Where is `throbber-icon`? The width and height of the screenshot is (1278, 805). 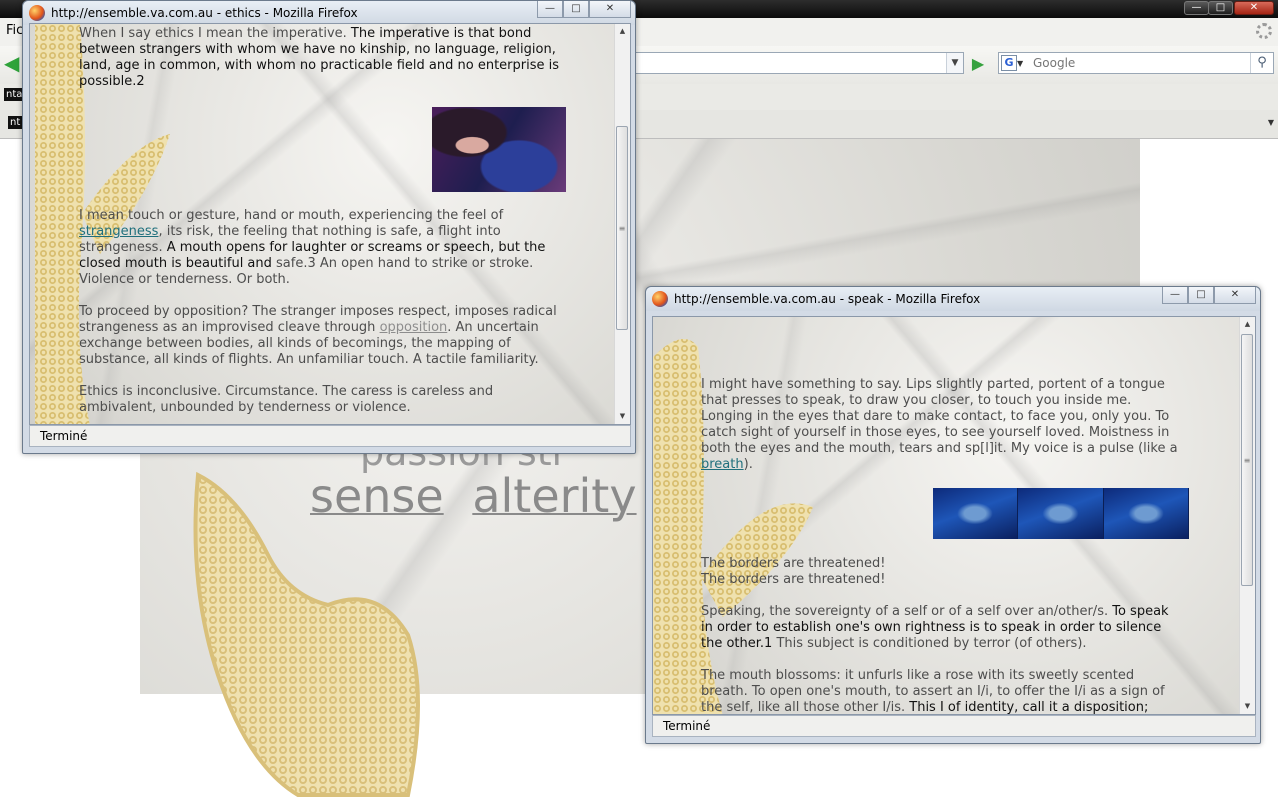
throbber-icon is located at coordinates (1264, 31).